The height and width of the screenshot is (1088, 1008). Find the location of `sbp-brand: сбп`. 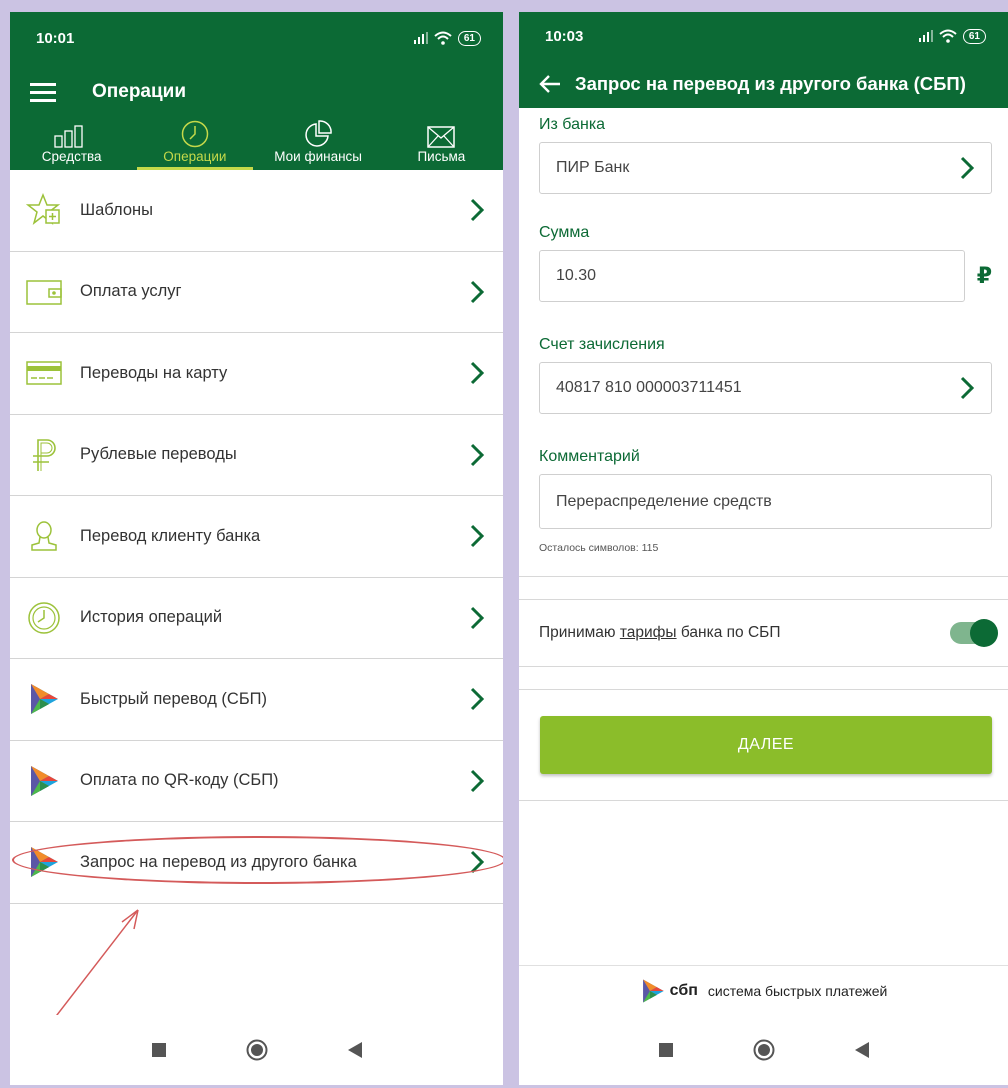

sbp-brand: сбп is located at coordinates (683, 990).